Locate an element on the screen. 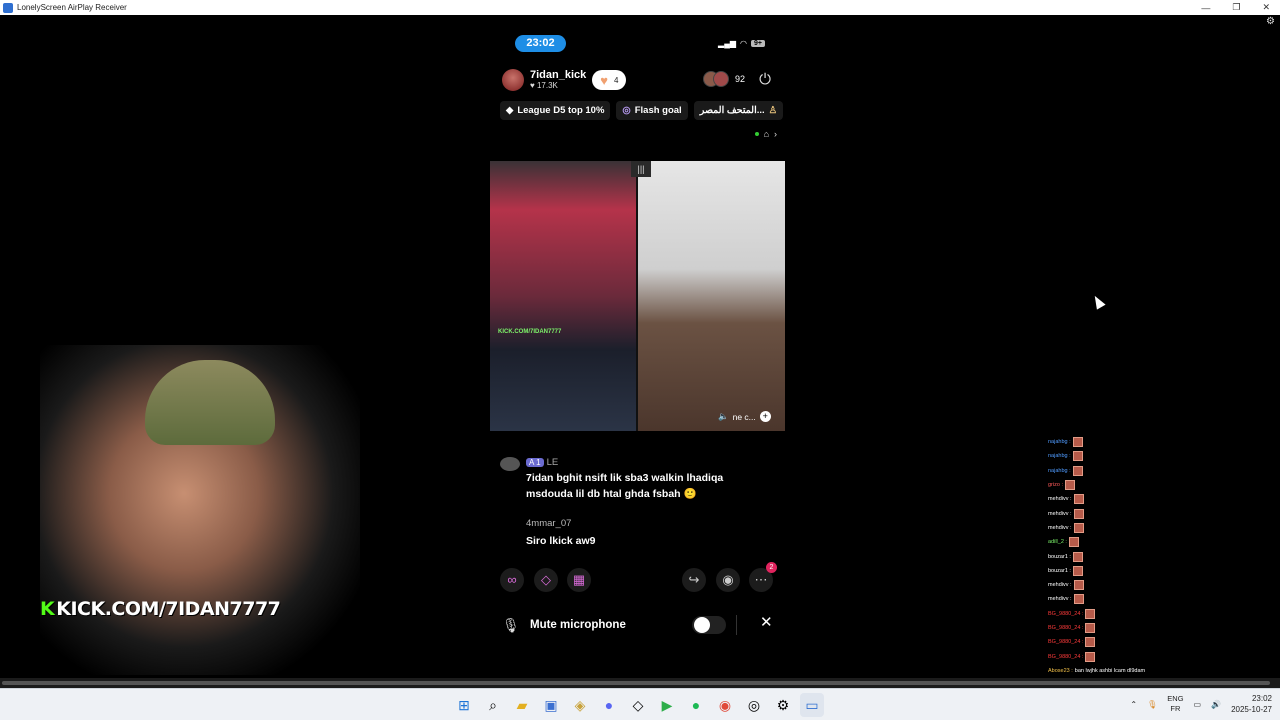  heart-small-icon: ♥ is located at coordinates (533, 85).